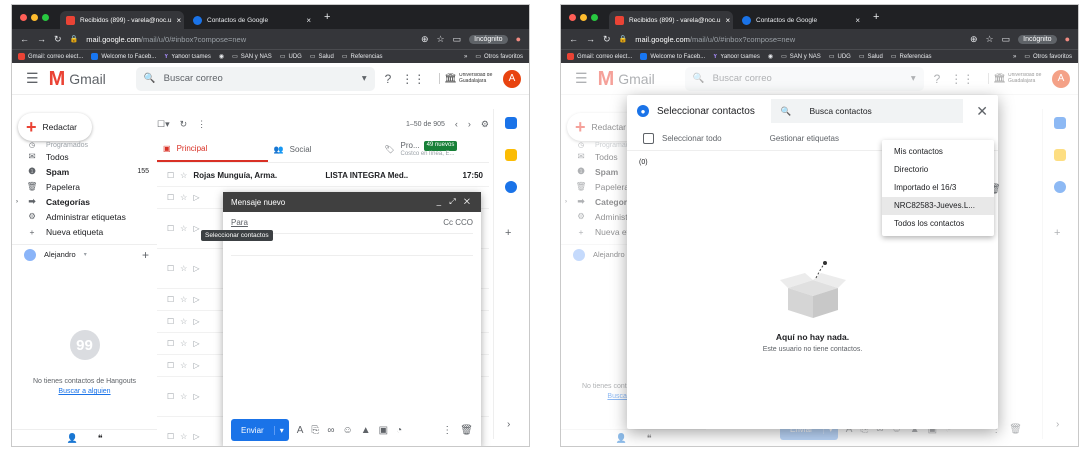 This screenshot has height=451, width=1079. Describe the element at coordinates (201, 124) in the screenshot. I see `more-icon: ⋮` at that location.